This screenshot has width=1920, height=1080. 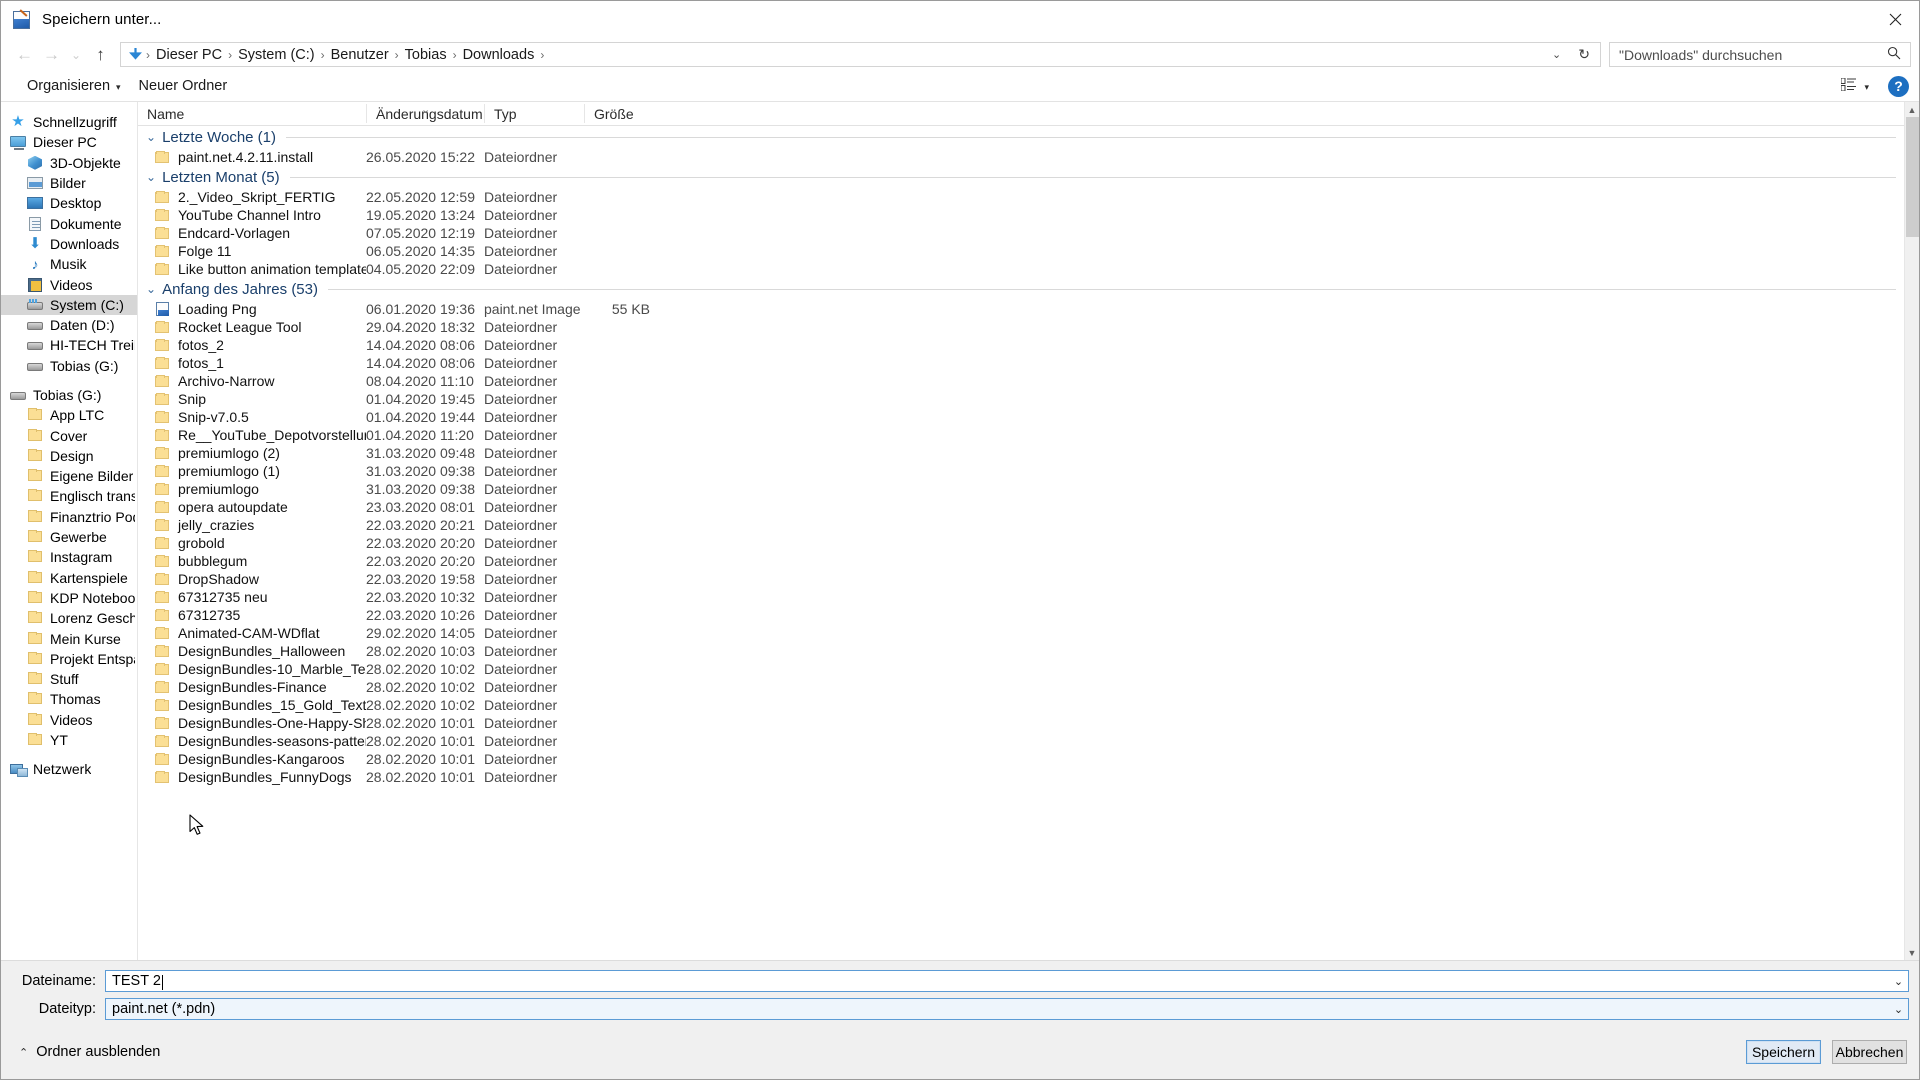 I want to click on sidebar-item-instagram: Instagram, so click(x=69, y=557).